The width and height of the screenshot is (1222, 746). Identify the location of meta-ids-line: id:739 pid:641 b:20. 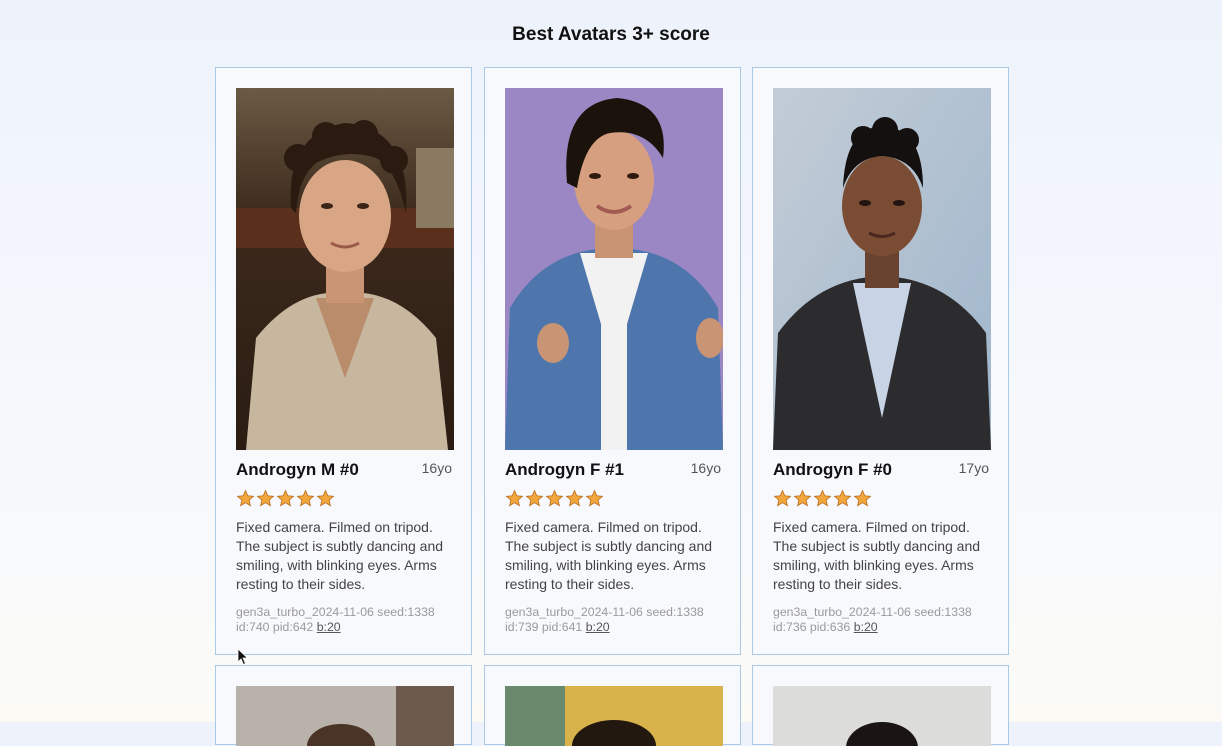
(620, 627).